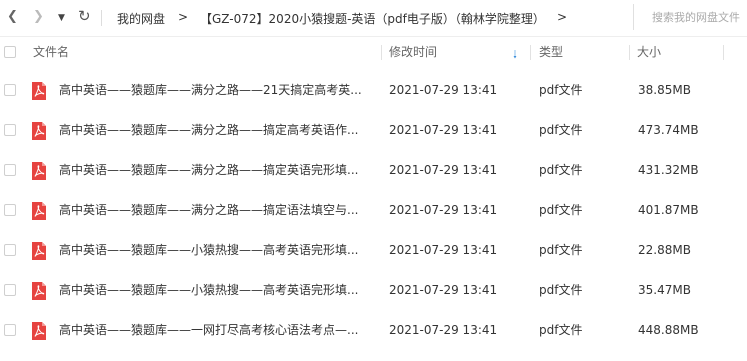 The height and width of the screenshot is (361, 747). Describe the element at coordinates (84, 16) in the screenshot. I see `refresh-icon: ↻` at that location.